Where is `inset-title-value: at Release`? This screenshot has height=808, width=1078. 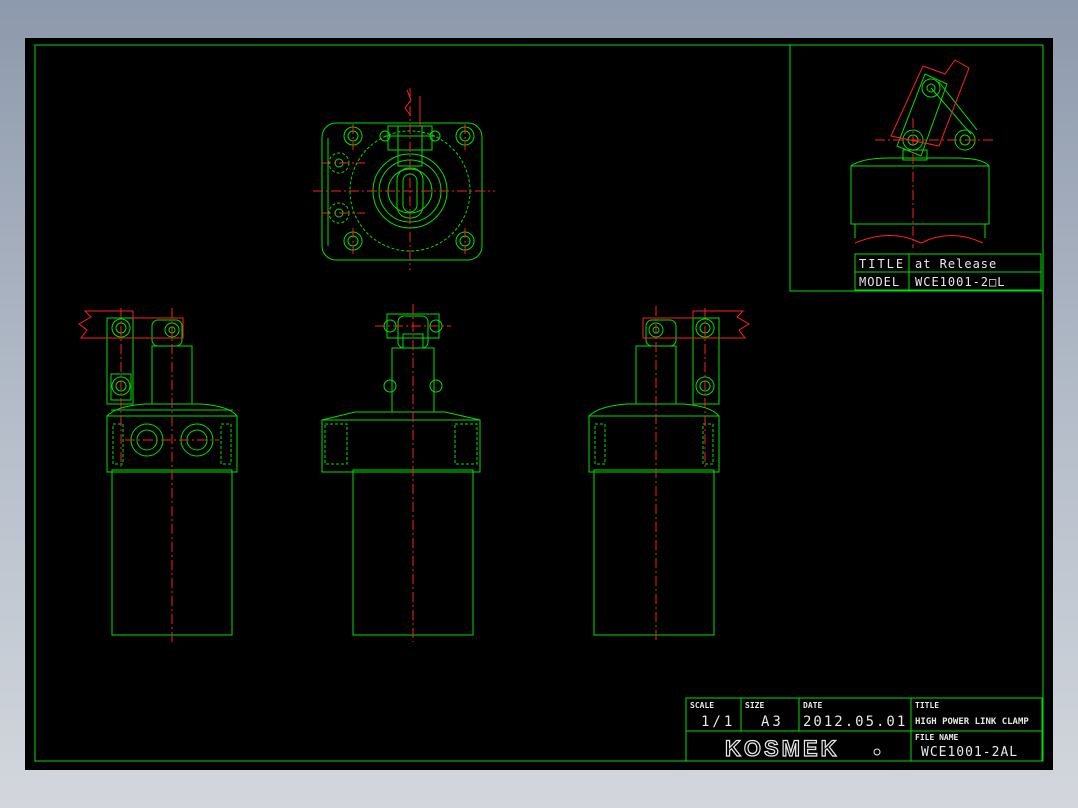
inset-title-value: at Release is located at coordinates (956, 264).